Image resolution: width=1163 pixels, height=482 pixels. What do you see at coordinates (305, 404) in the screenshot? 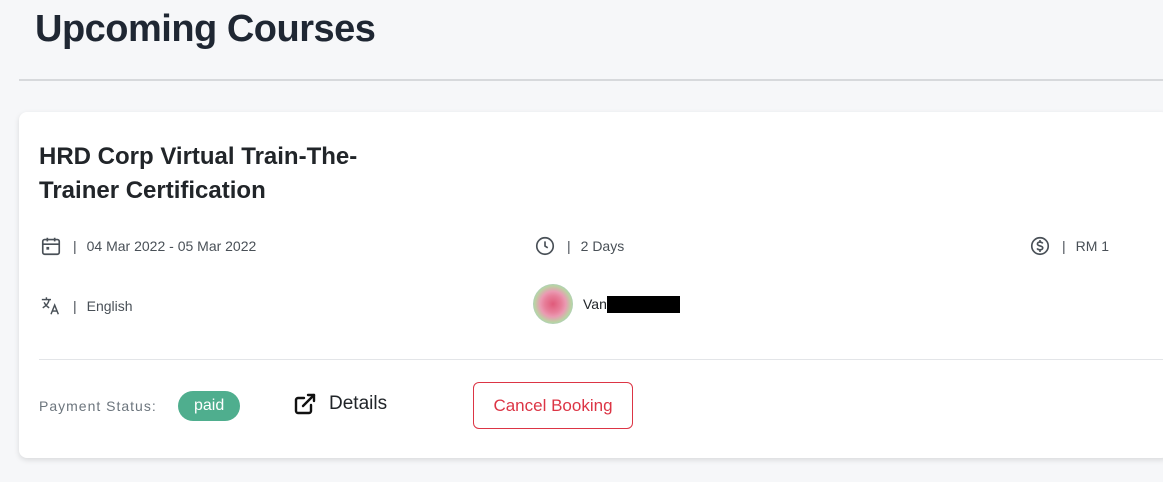
I see `external-link-icon` at bounding box center [305, 404].